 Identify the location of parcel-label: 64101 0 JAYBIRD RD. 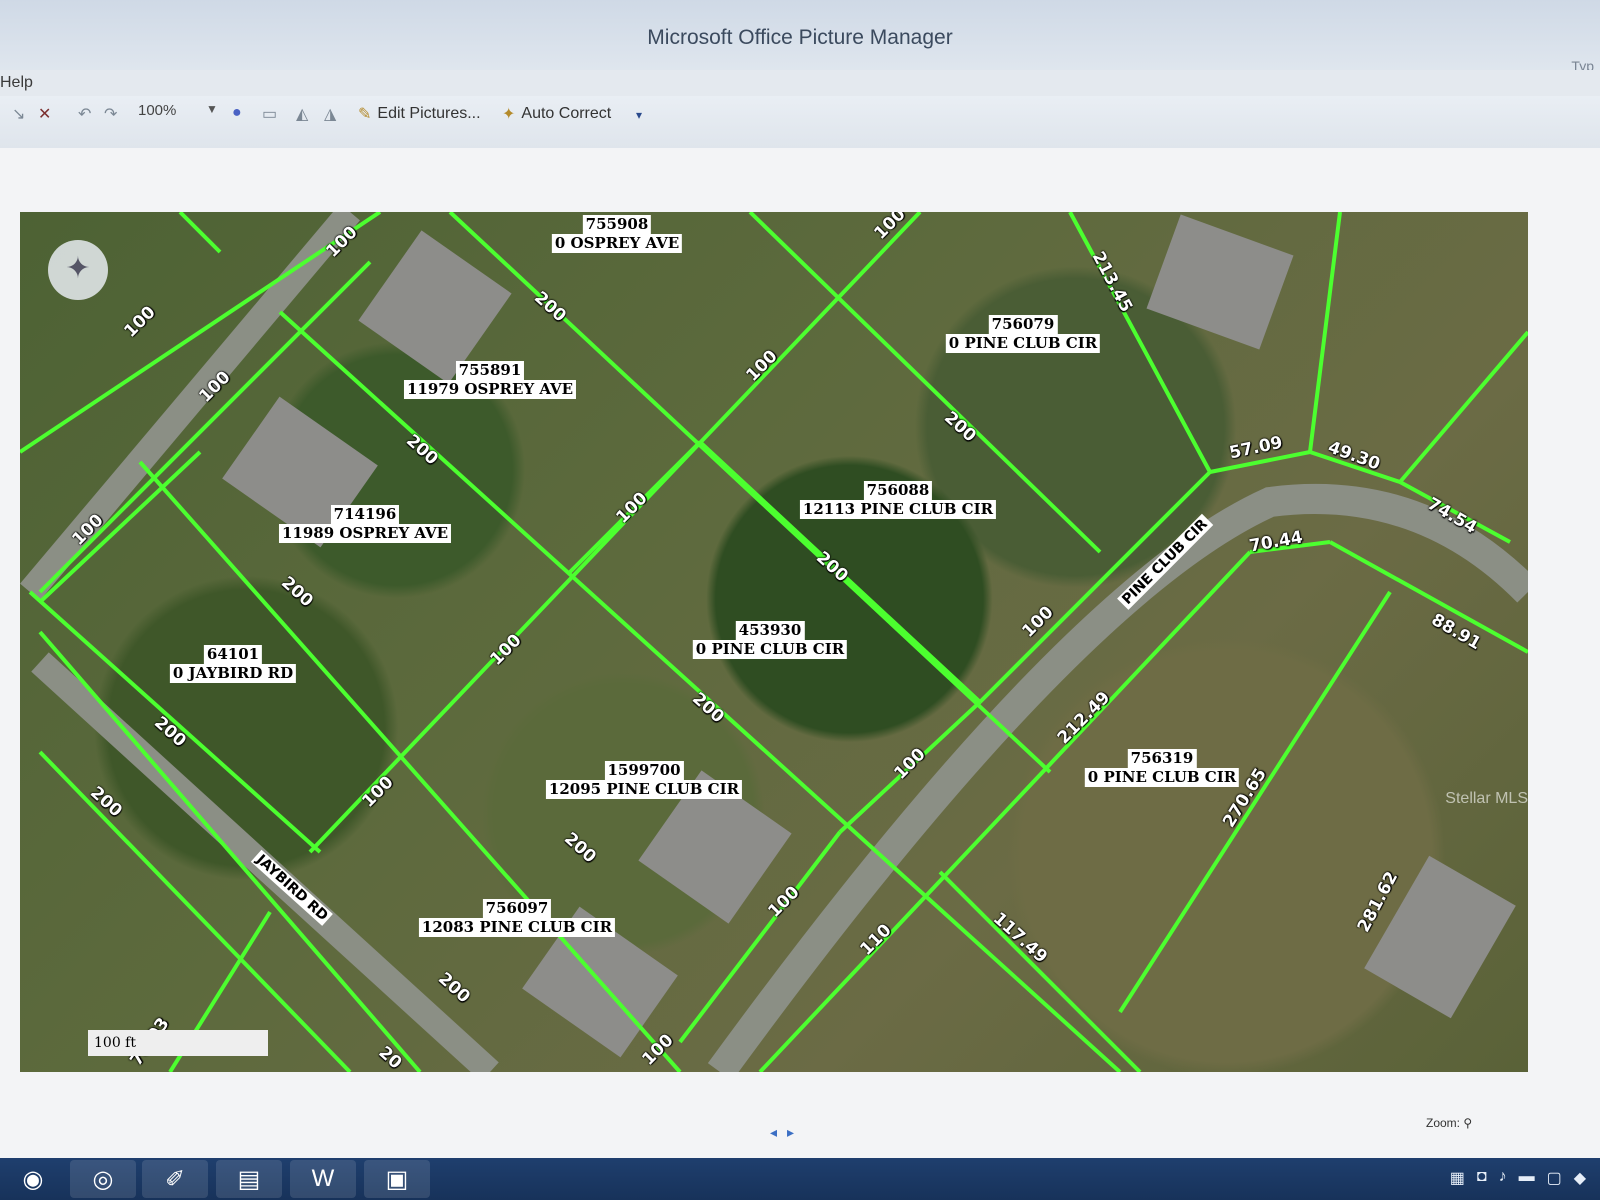
(233, 664).